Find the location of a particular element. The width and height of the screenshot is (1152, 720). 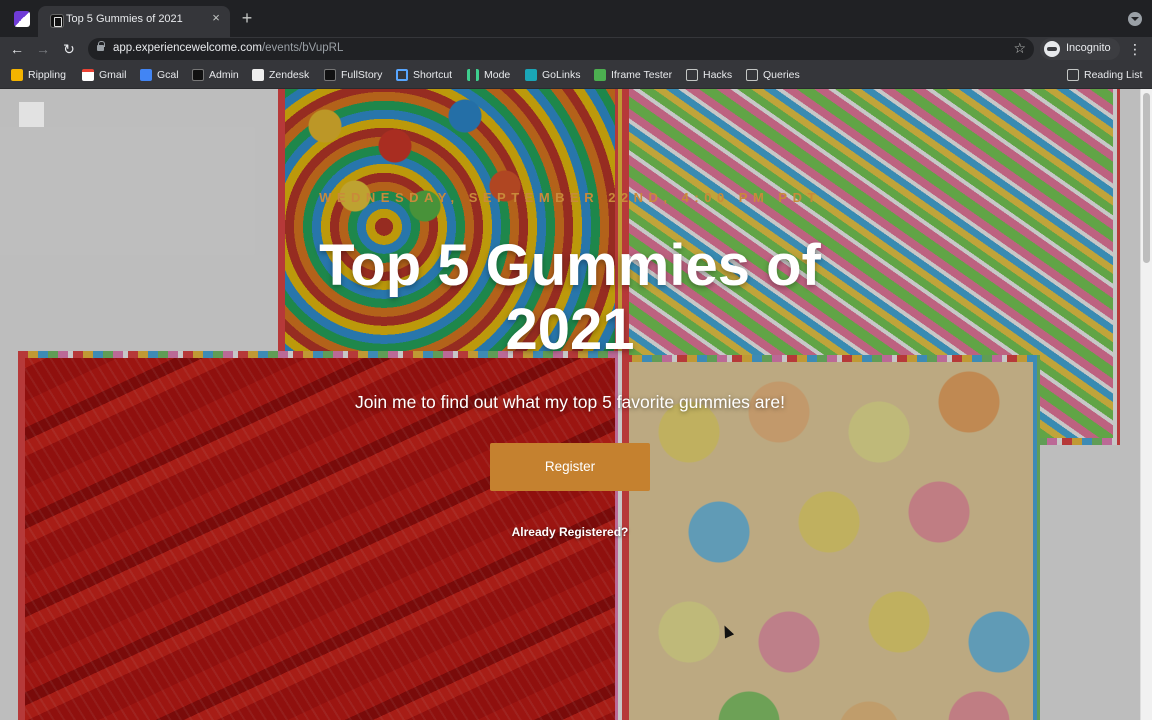

reading-list-button: Reading List is located at coordinates (1104, 75).